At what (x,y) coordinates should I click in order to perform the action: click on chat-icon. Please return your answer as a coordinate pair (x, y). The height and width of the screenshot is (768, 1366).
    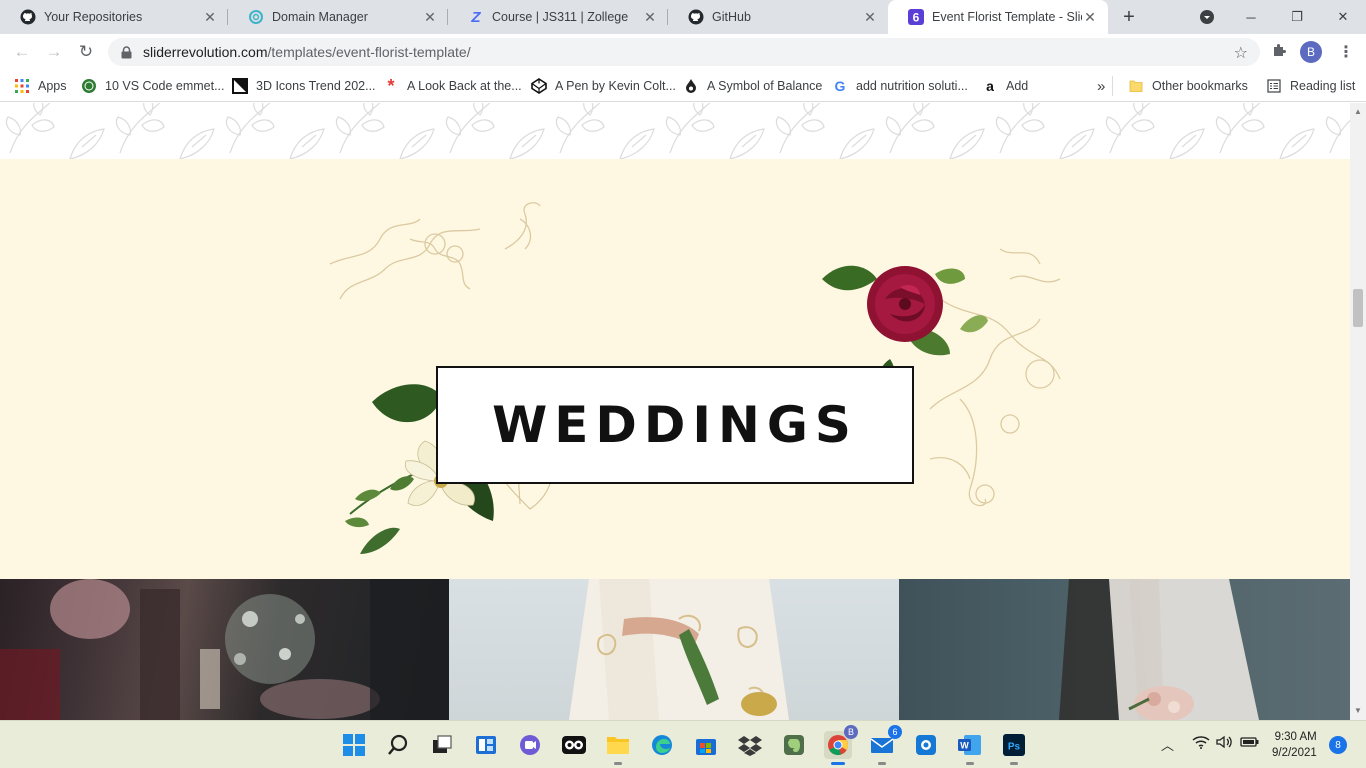
    Looking at the image, I should click on (530, 745).